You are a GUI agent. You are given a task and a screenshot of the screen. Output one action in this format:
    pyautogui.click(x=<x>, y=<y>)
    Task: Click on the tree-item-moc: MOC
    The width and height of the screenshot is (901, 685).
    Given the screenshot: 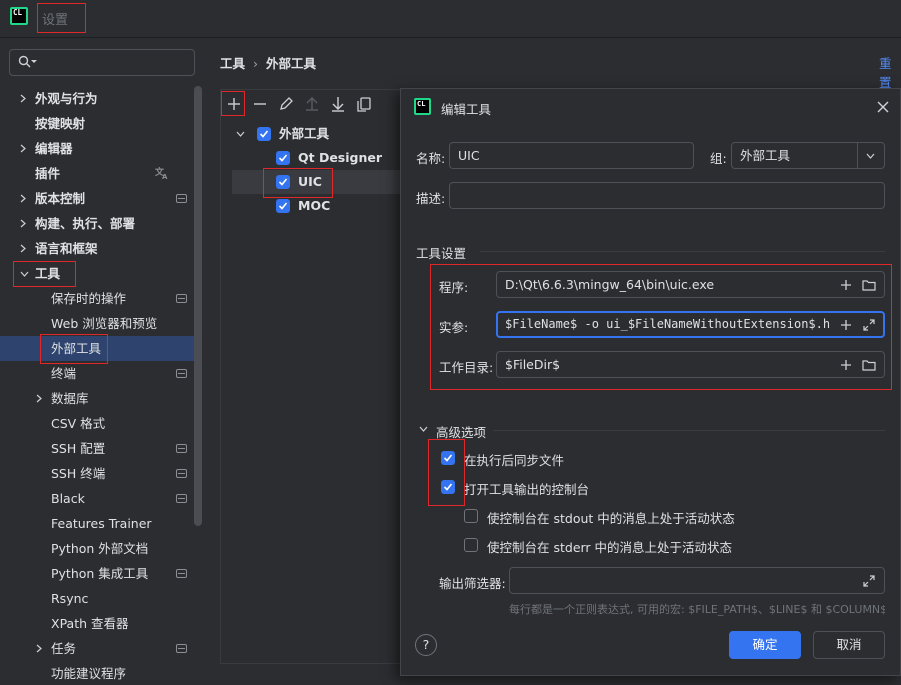 What is the action you would take?
    pyautogui.click(x=319, y=206)
    